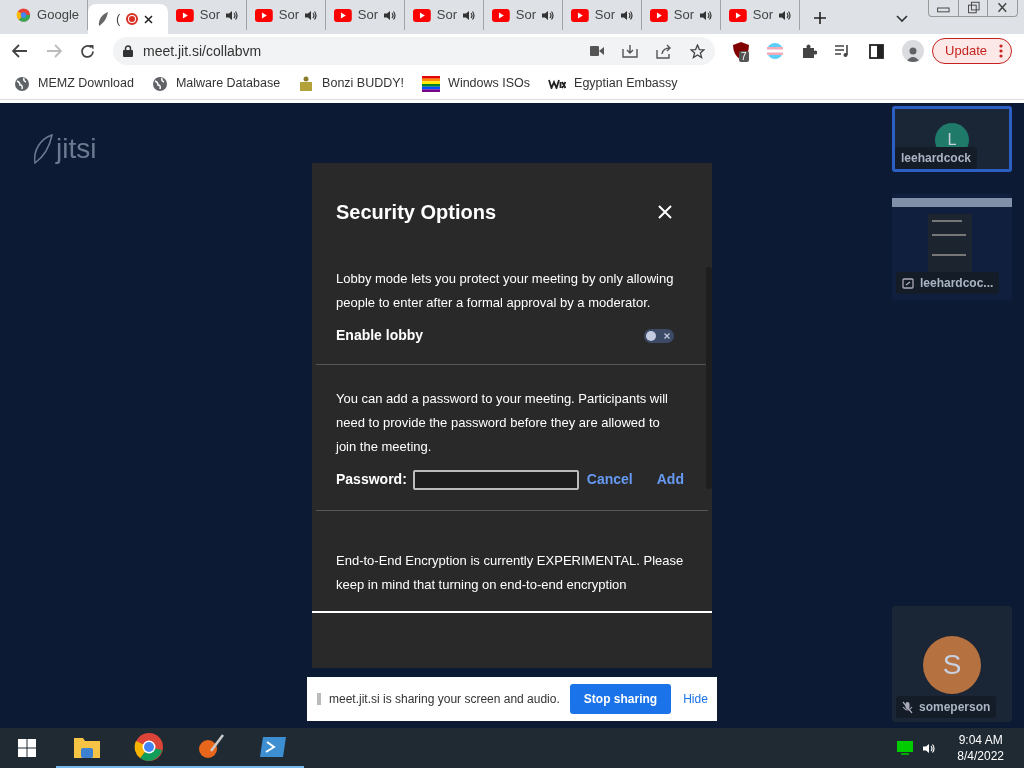  What do you see at coordinates (902, 19) in the screenshot?
I see `chevron-down-icon` at bounding box center [902, 19].